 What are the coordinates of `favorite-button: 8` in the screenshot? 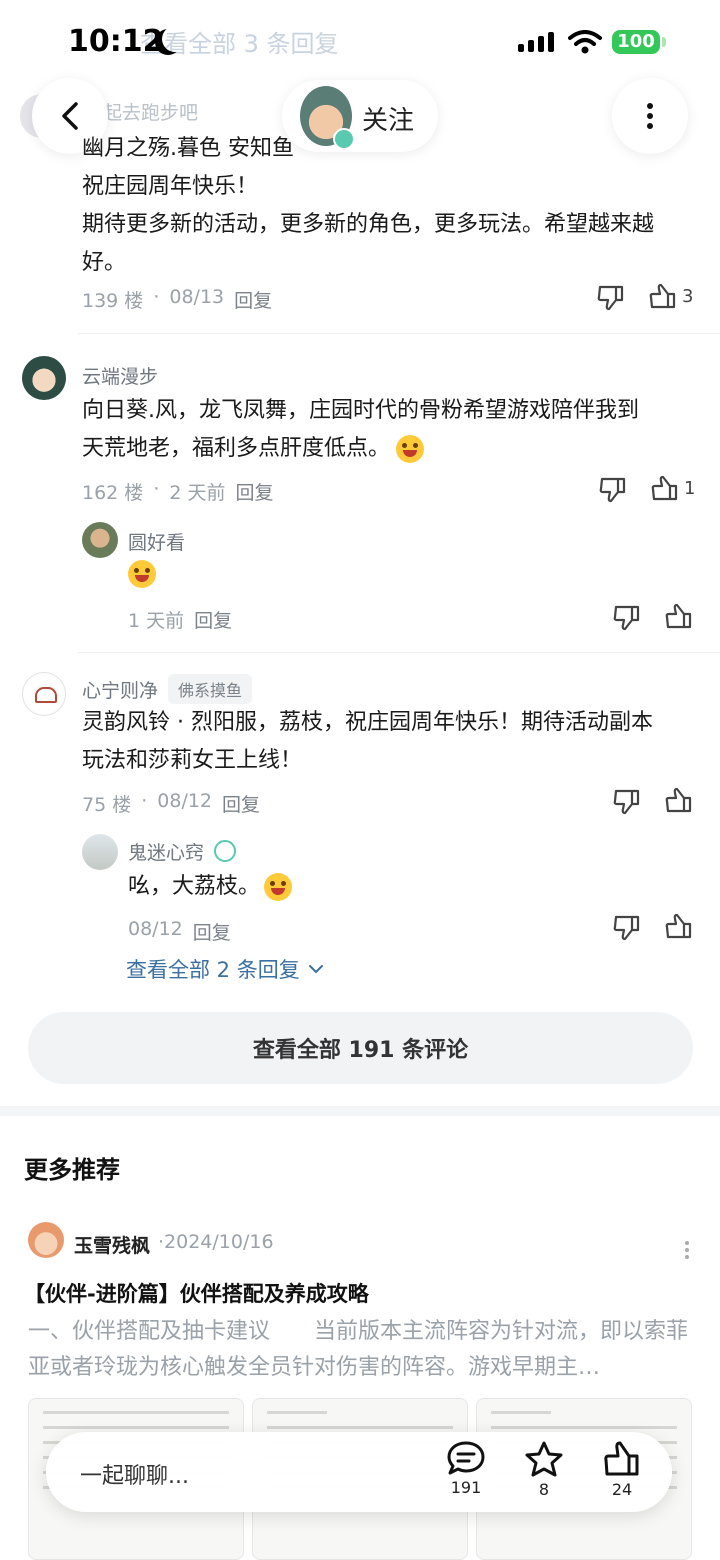 It's located at (544, 1469).